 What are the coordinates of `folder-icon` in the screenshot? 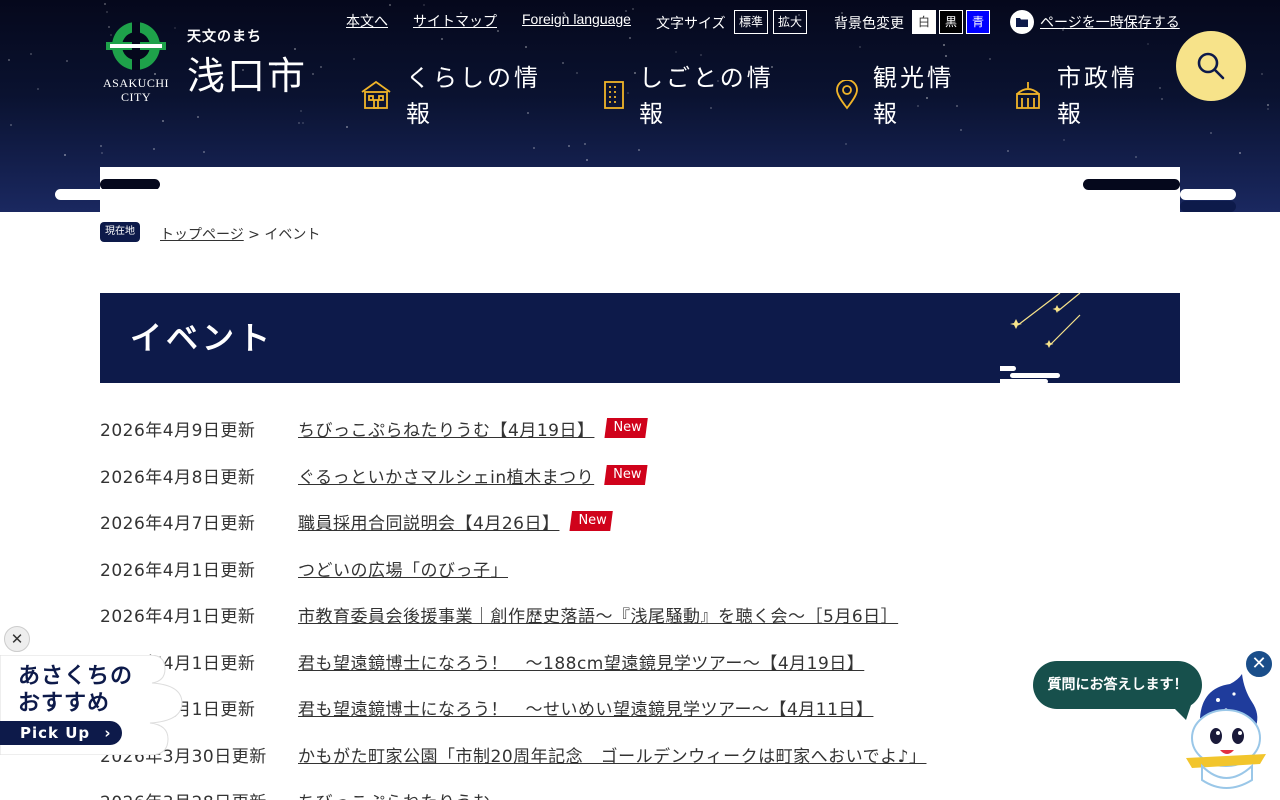 It's located at (1022, 22).